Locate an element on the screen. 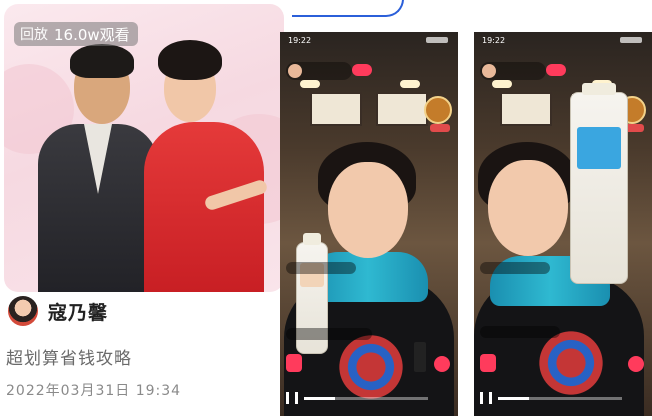  gift-icon is located at coordinates (438, 110).